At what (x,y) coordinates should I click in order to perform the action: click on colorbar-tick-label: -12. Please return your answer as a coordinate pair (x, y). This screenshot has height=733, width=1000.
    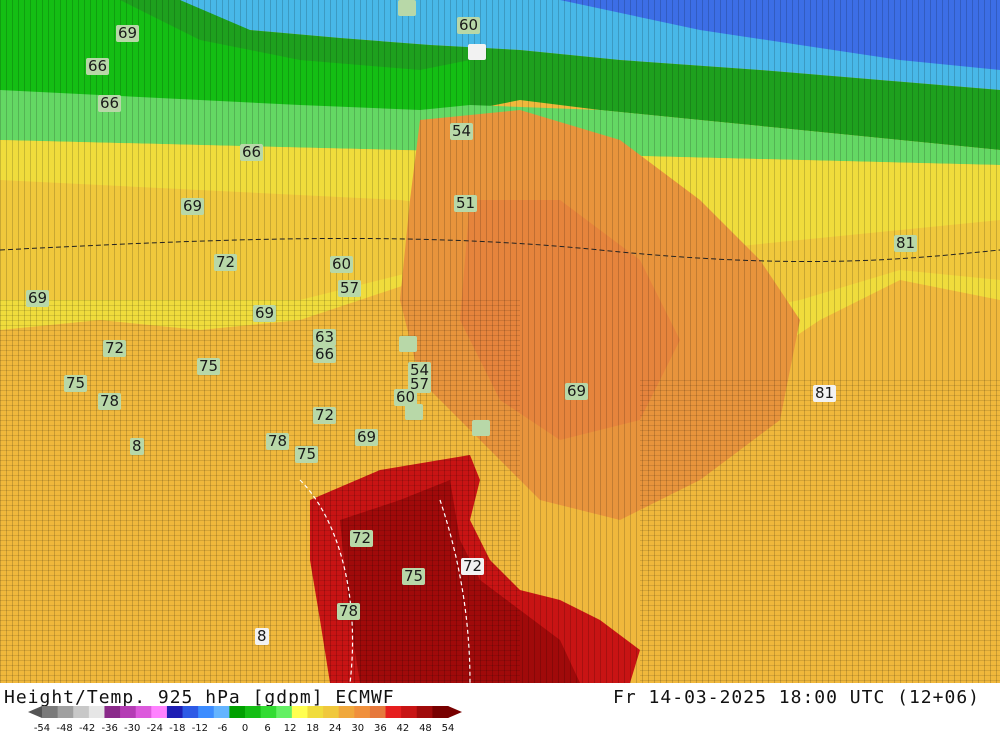
    Looking at the image, I should click on (200, 728).